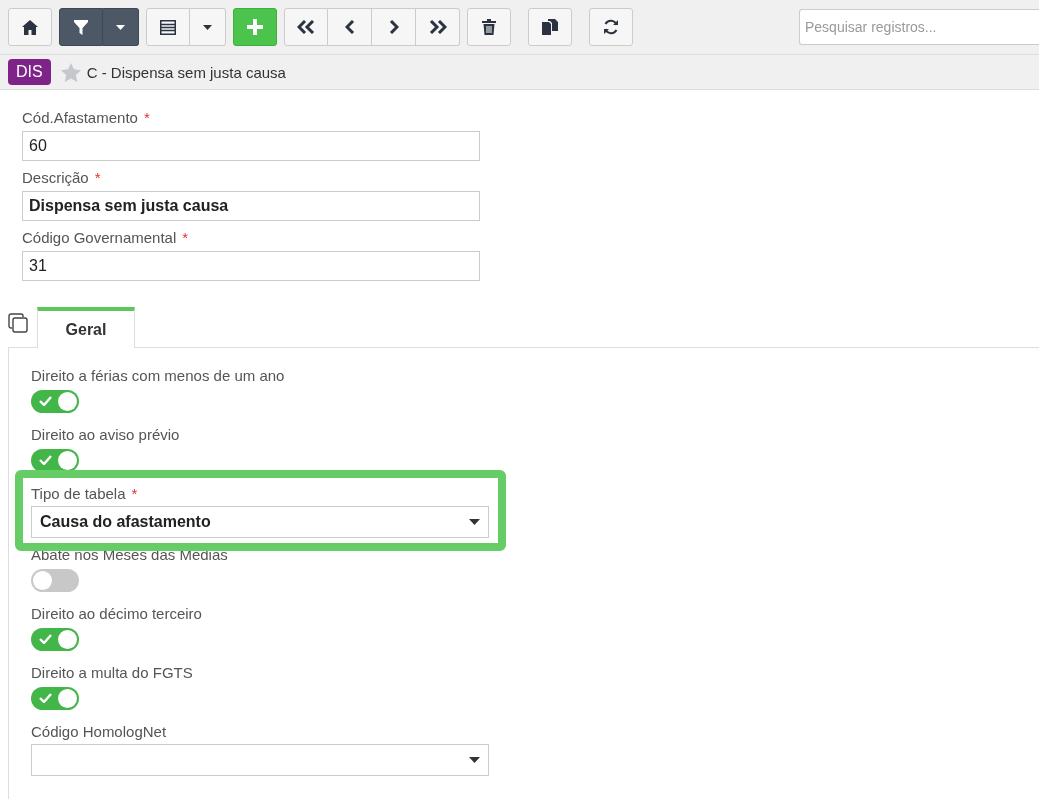  I want to click on delete-button, so click(489, 27).